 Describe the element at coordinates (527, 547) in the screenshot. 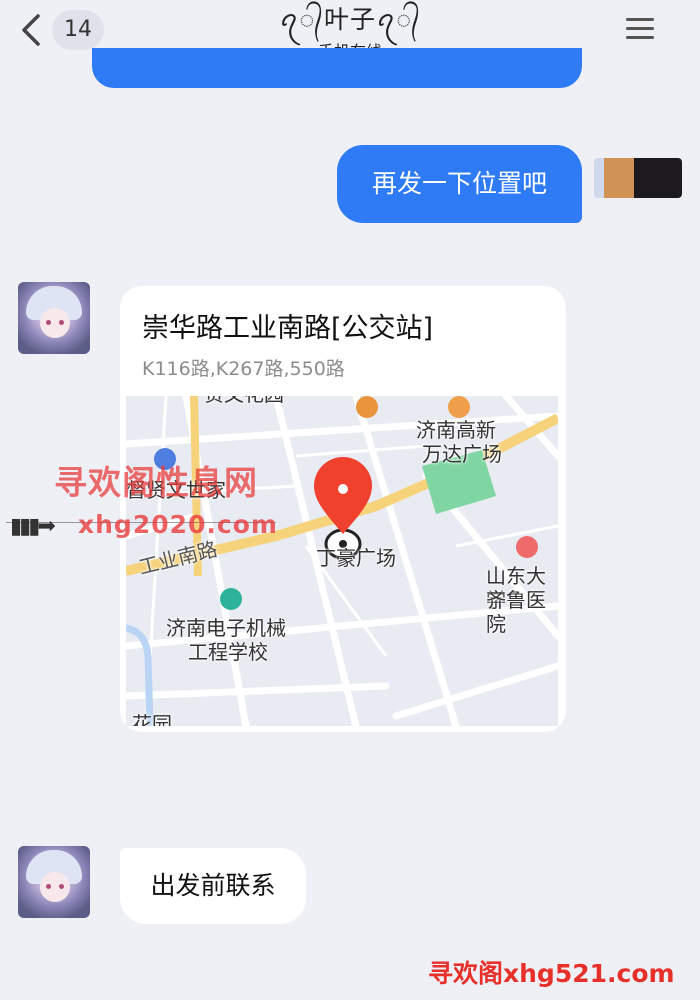

I see `hospital-poi-icon` at that location.